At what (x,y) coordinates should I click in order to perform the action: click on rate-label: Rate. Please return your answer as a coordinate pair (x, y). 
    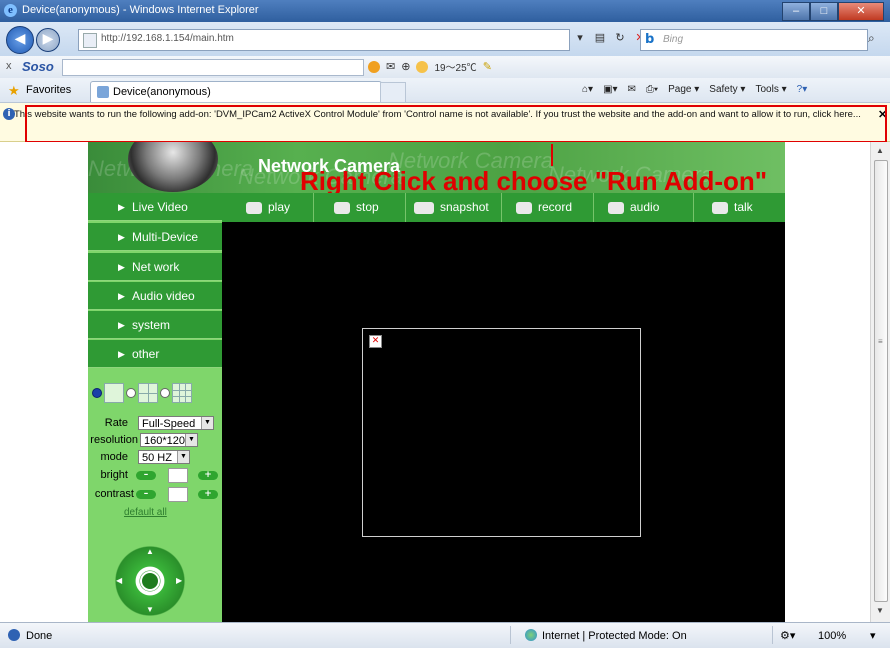
    Looking at the image, I should click on (116, 423).